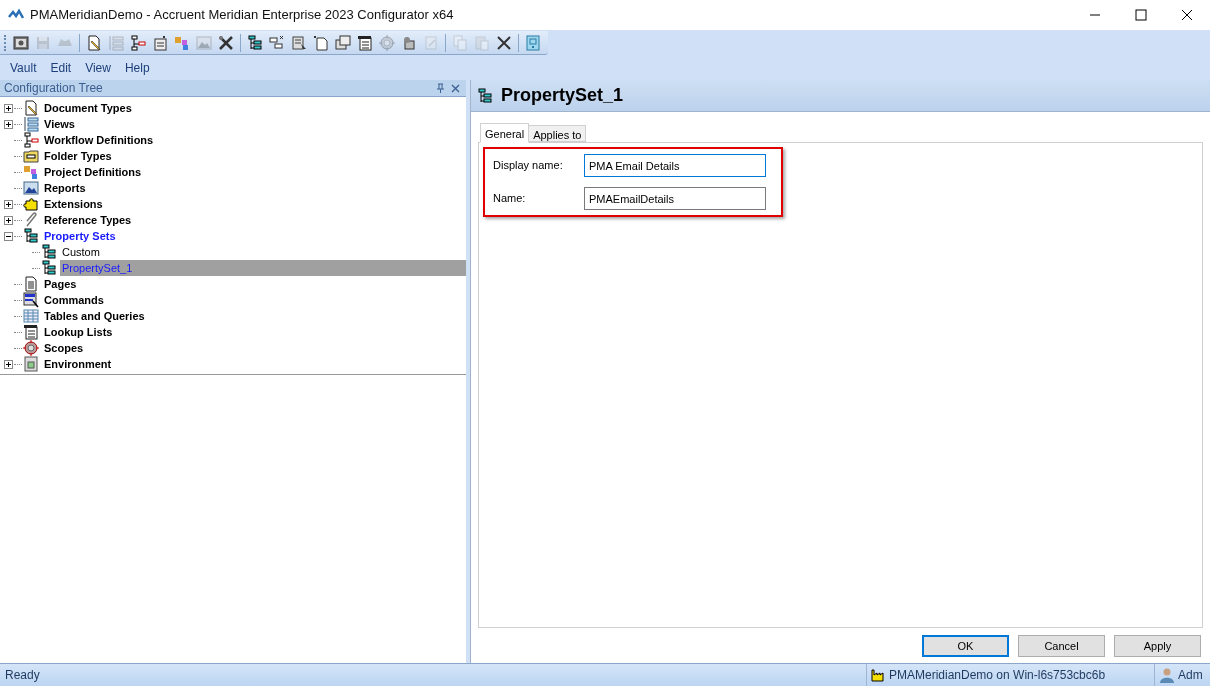 The width and height of the screenshot is (1210, 686). I want to click on tree-item: Folder Types, so click(78, 156).